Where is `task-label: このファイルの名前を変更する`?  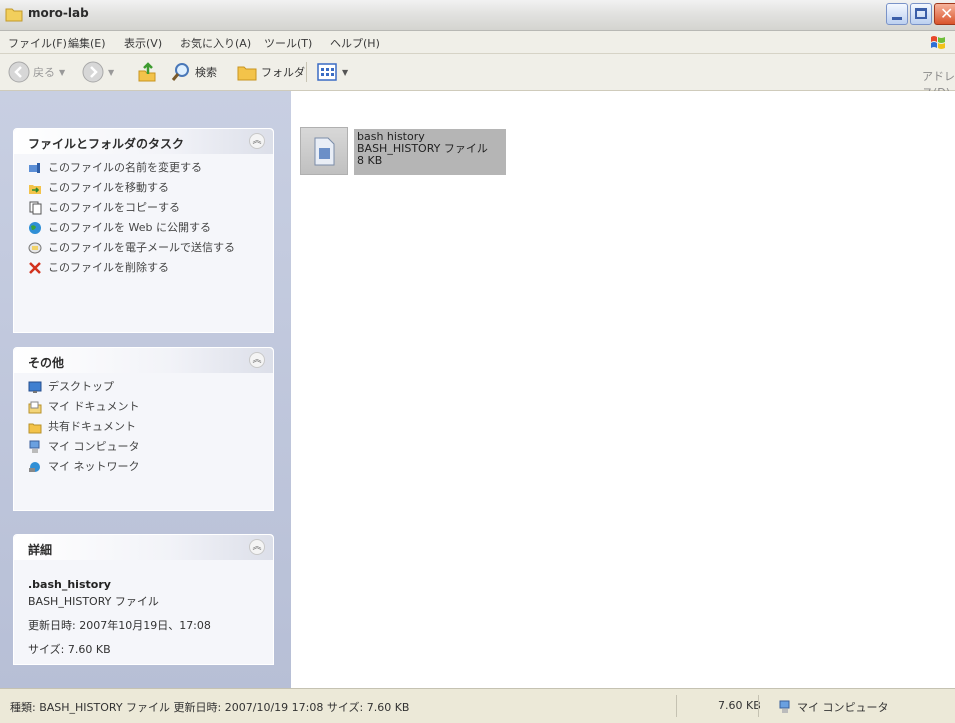 task-label: このファイルの名前を変更する is located at coordinates (125, 167).